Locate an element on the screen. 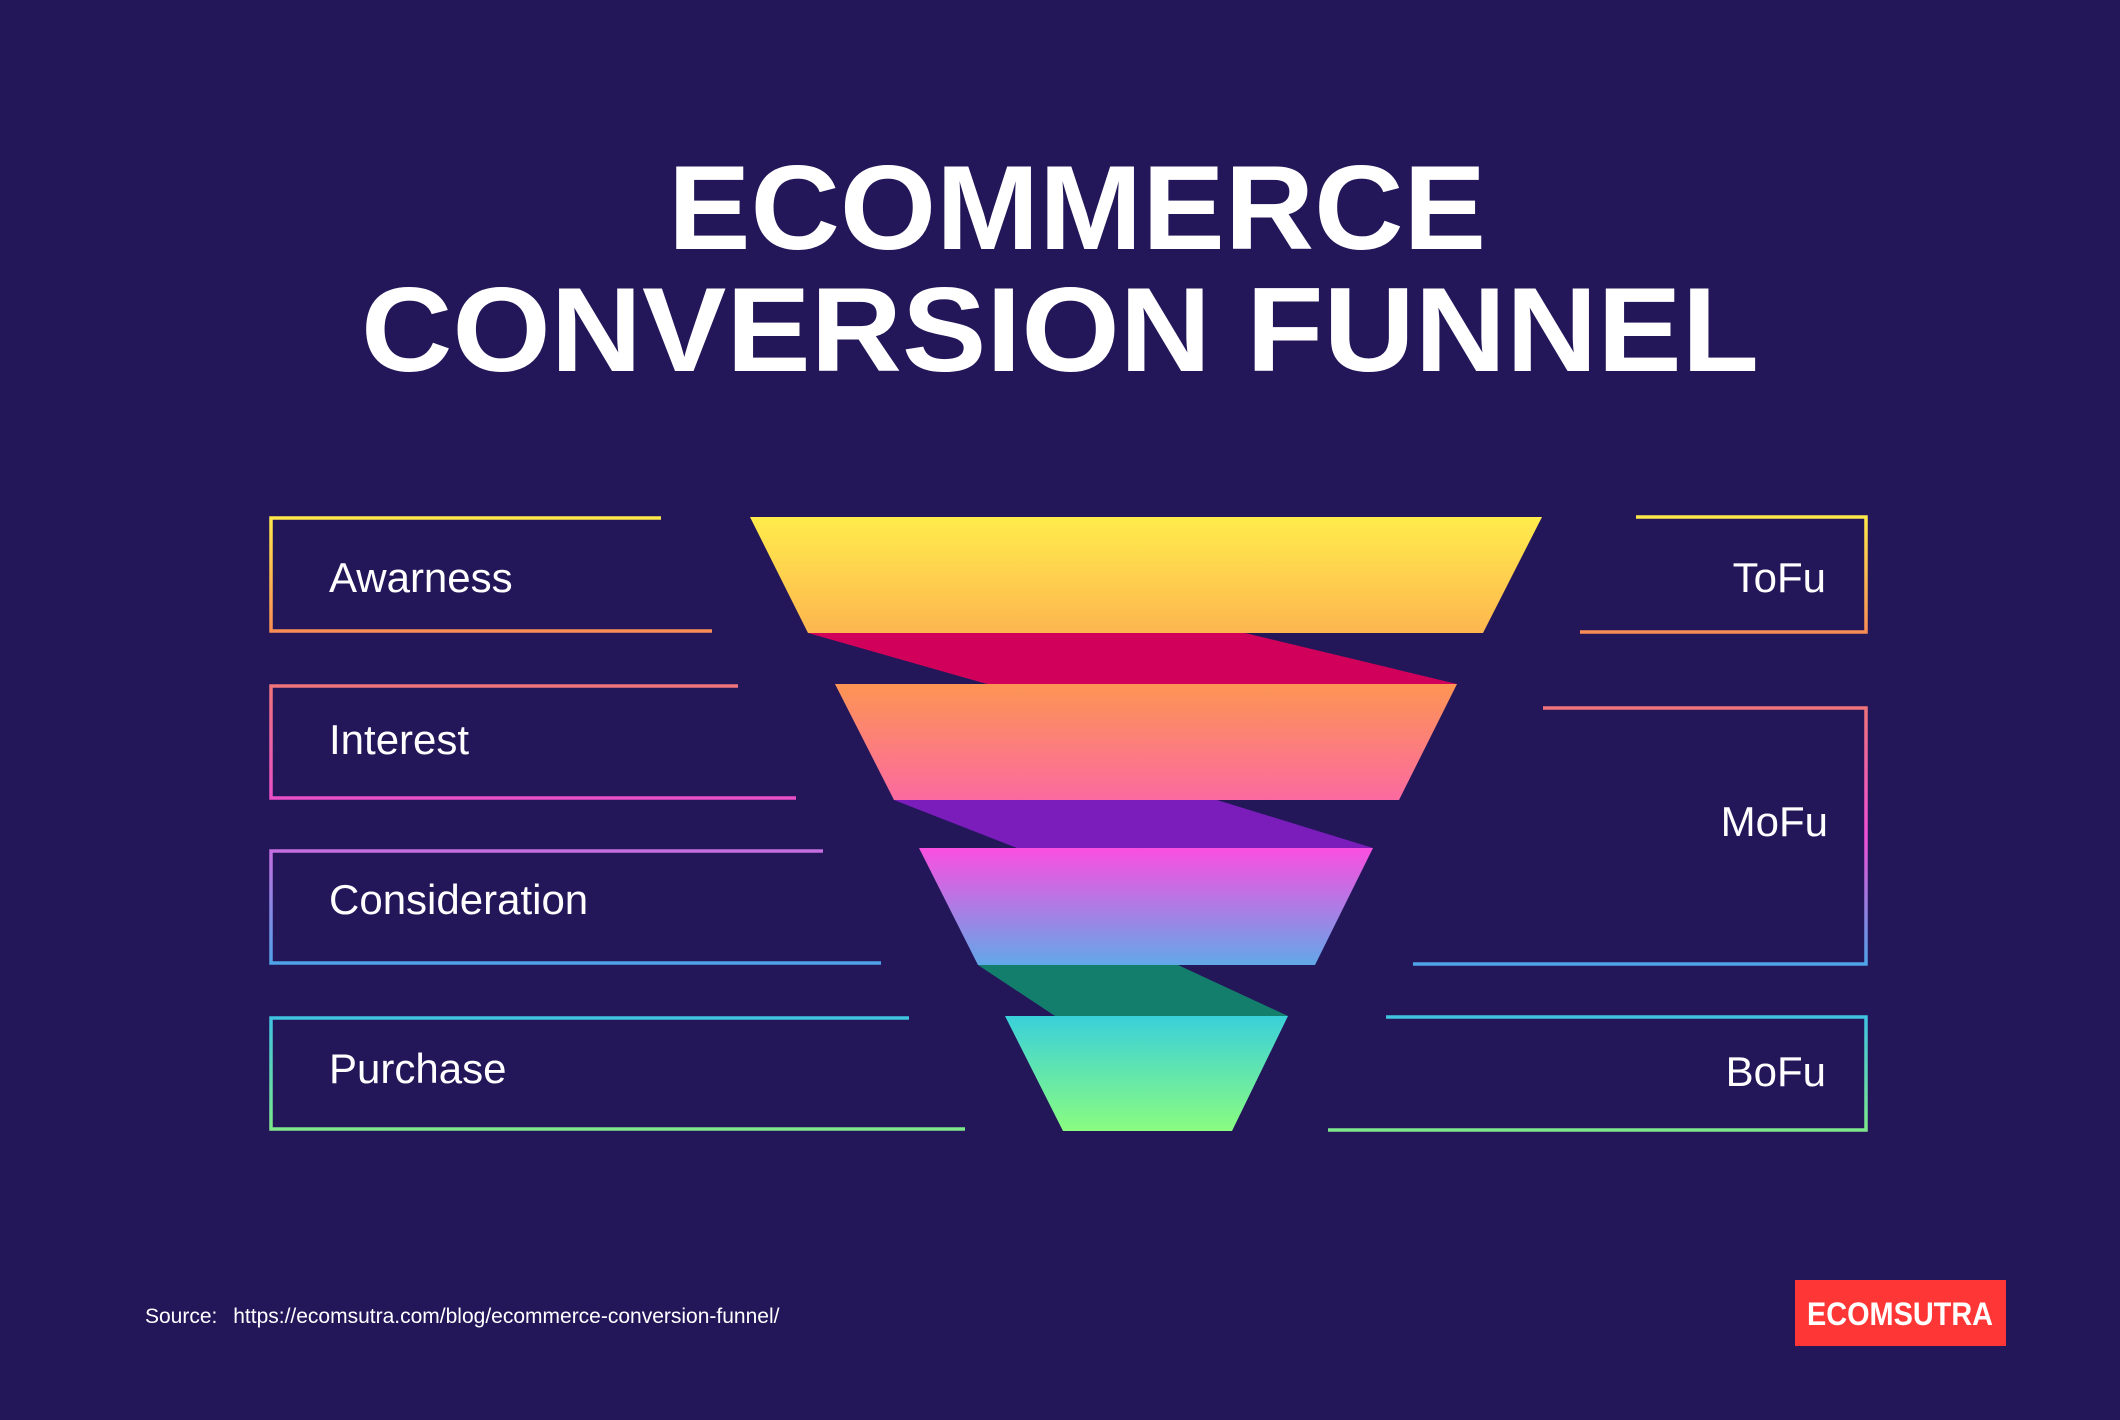  funnel-segment-consideration is located at coordinates (1146, 906).